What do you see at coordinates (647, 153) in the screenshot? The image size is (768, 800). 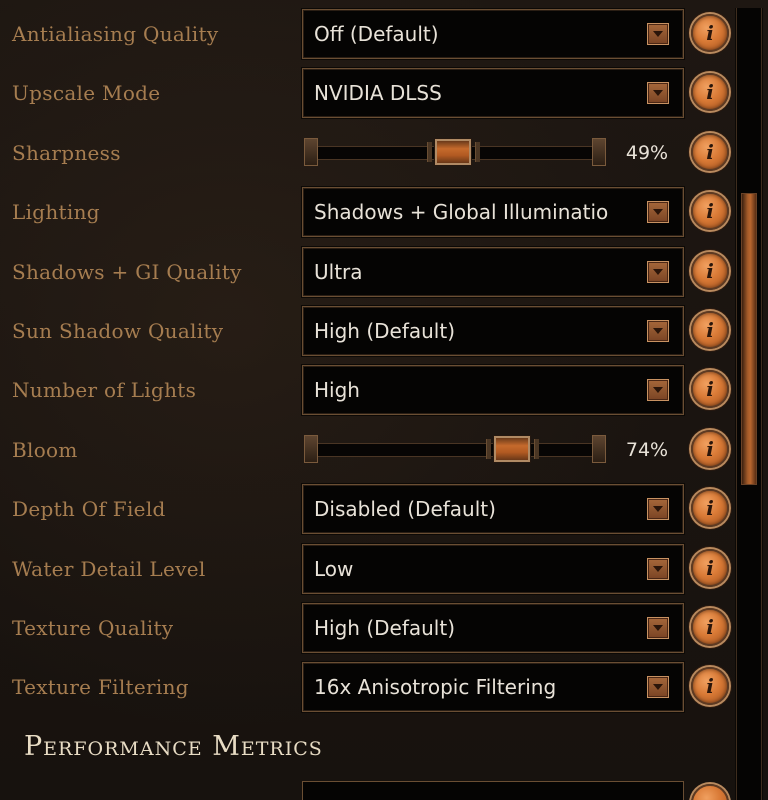 I see `slider-value-readout: 49%` at bounding box center [647, 153].